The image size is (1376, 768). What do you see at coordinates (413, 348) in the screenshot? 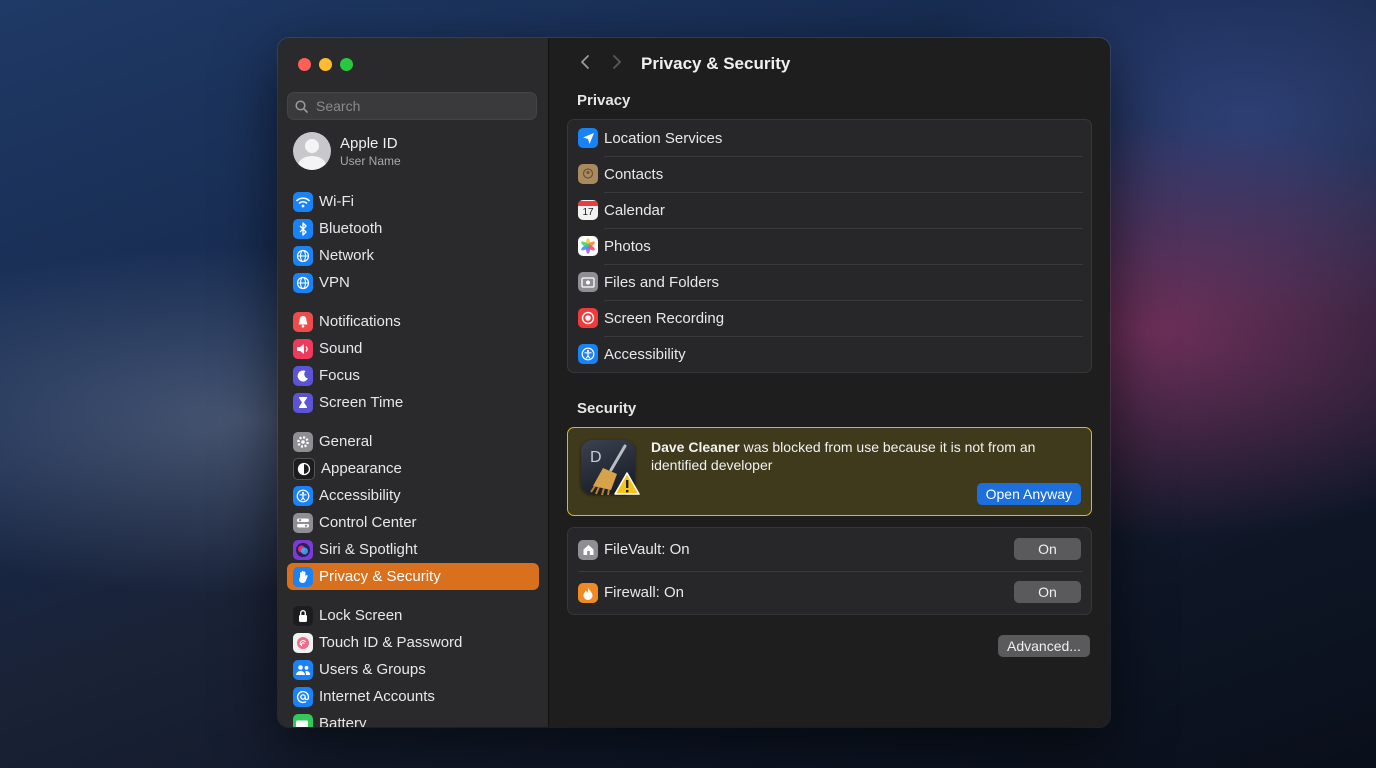
I see `sidebar-item-sound: Sound` at bounding box center [413, 348].